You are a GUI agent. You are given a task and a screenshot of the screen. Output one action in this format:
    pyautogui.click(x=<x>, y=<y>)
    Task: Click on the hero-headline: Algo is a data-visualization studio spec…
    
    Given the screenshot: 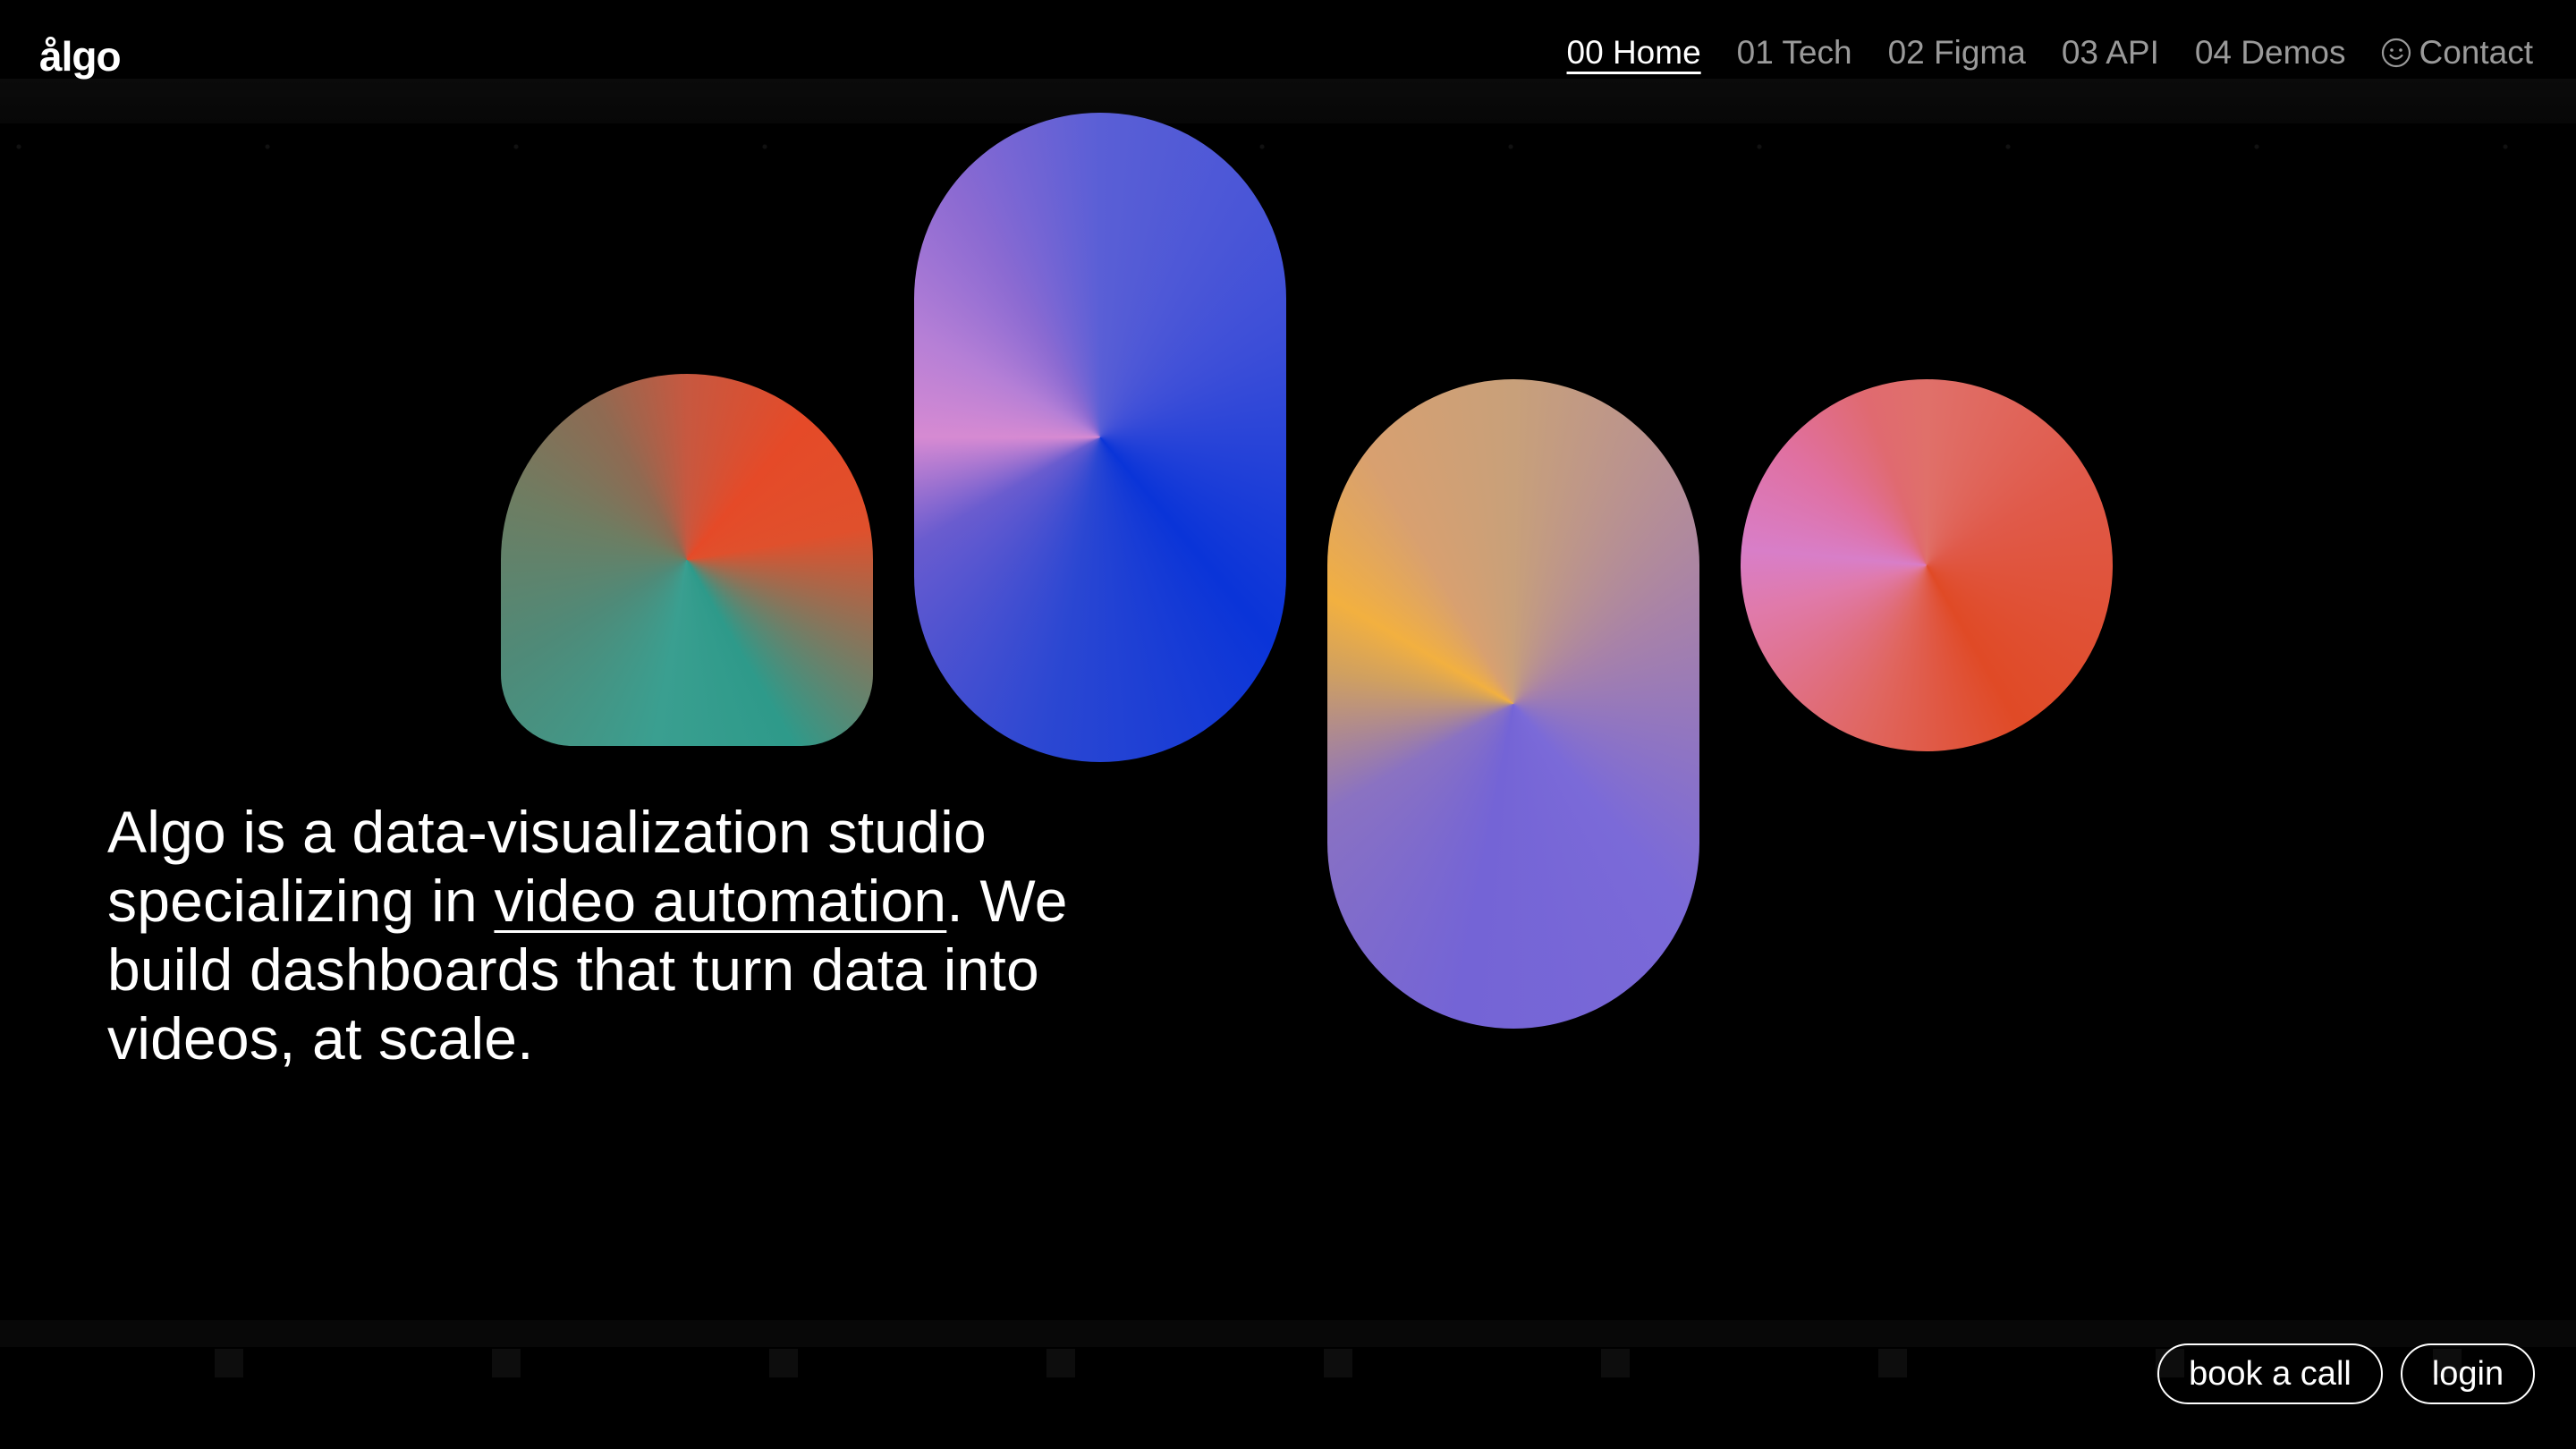 What is the action you would take?
    pyautogui.click(x=617, y=935)
    